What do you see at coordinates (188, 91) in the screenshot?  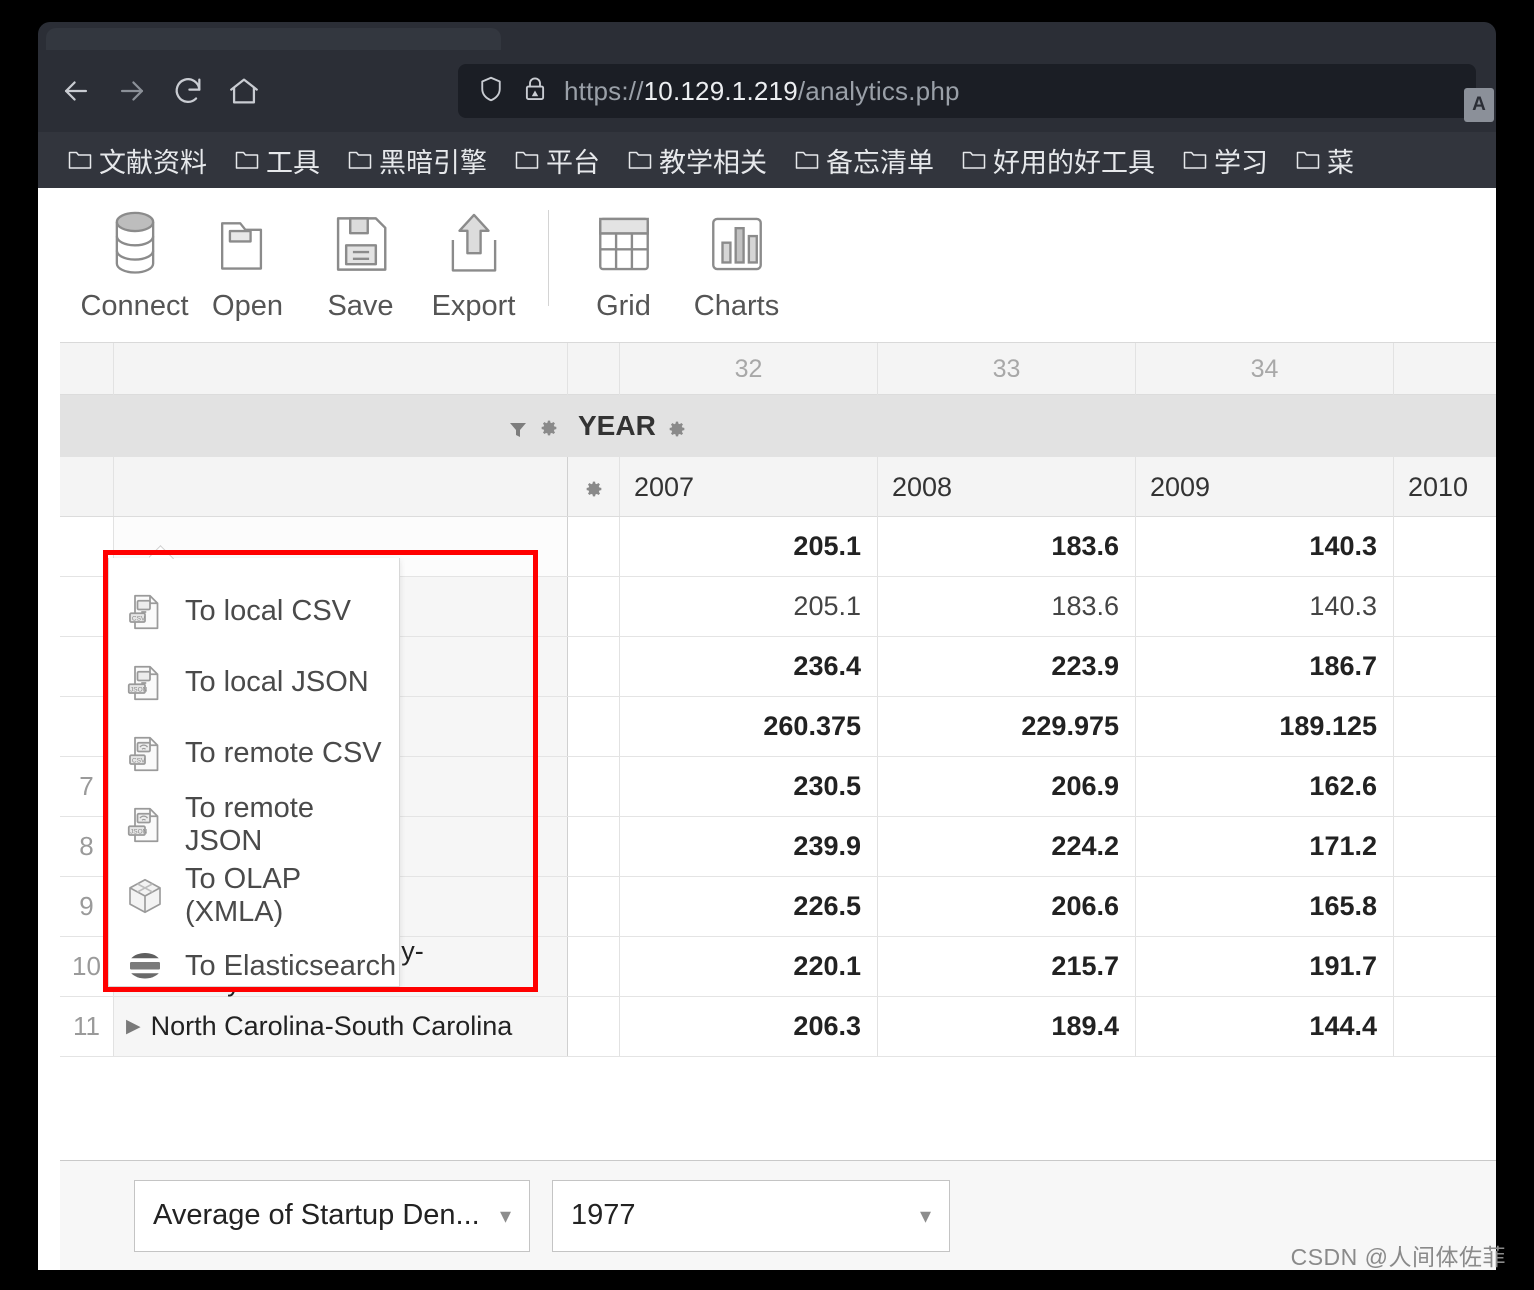 I see `reload-icon` at bounding box center [188, 91].